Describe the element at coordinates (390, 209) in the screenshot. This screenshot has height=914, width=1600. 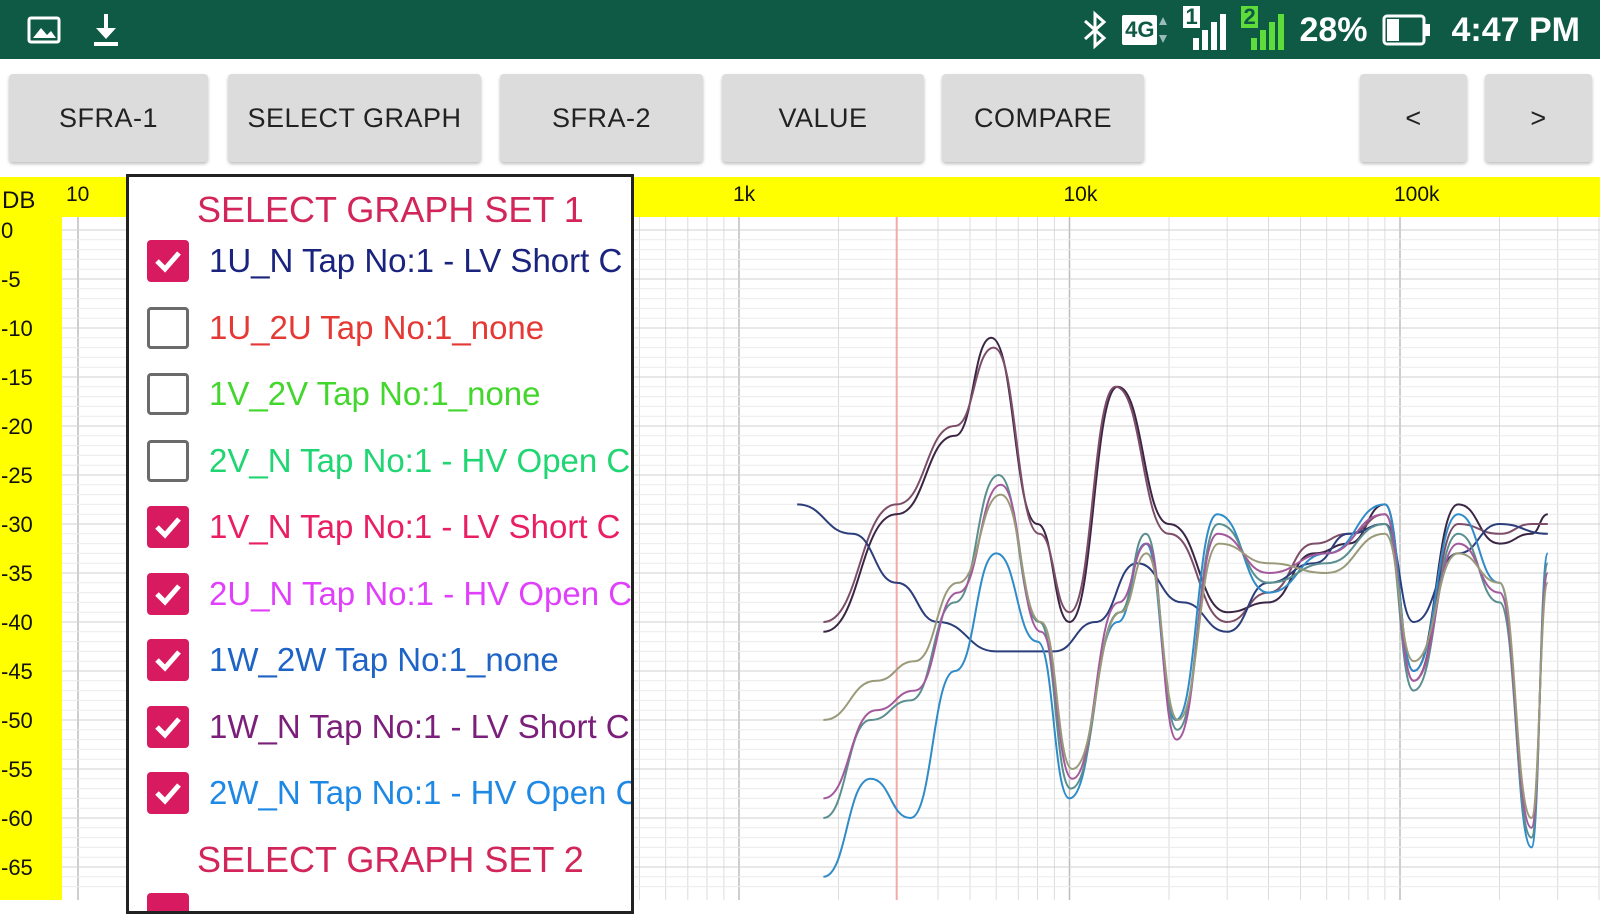
I see `set1-heading: SELECT GRAPH SET 1` at that location.